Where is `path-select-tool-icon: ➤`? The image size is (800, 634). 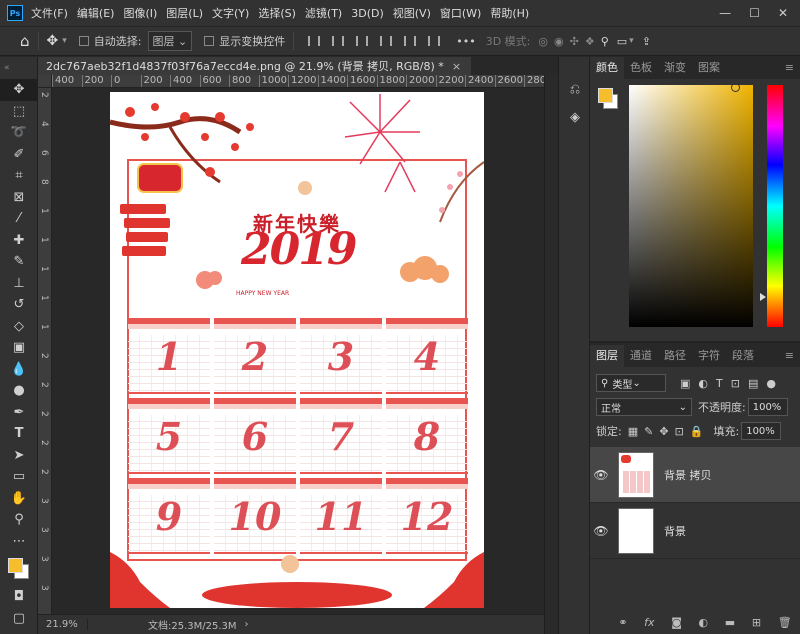
path-select-tool-icon: ➤ is located at coordinates (19, 456).